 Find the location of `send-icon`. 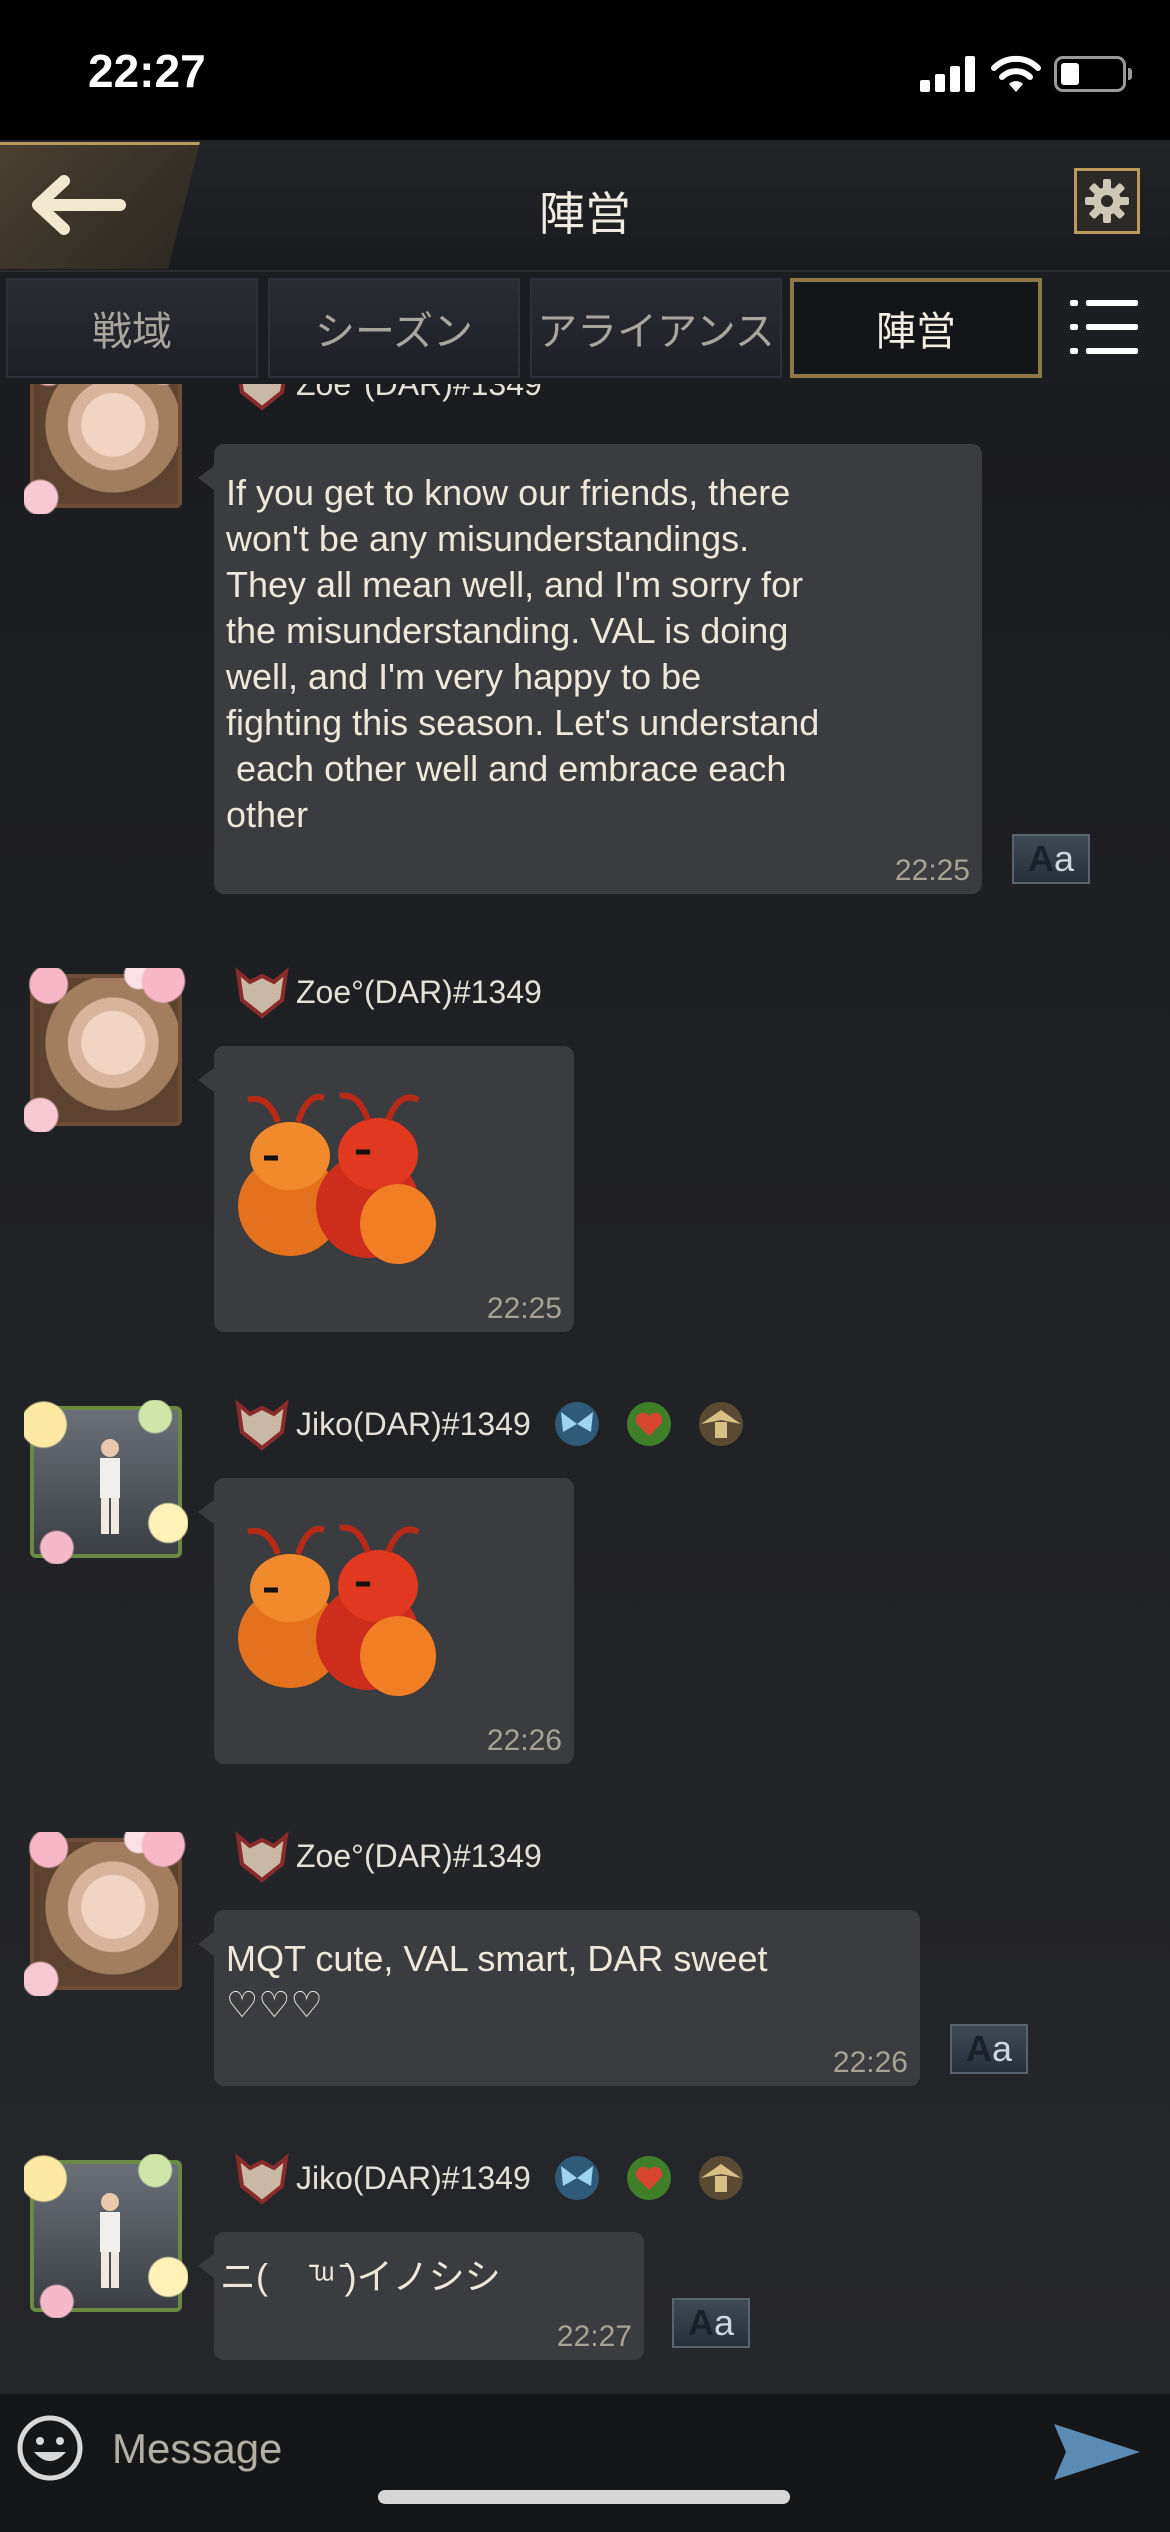

send-icon is located at coordinates (1097, 2452).